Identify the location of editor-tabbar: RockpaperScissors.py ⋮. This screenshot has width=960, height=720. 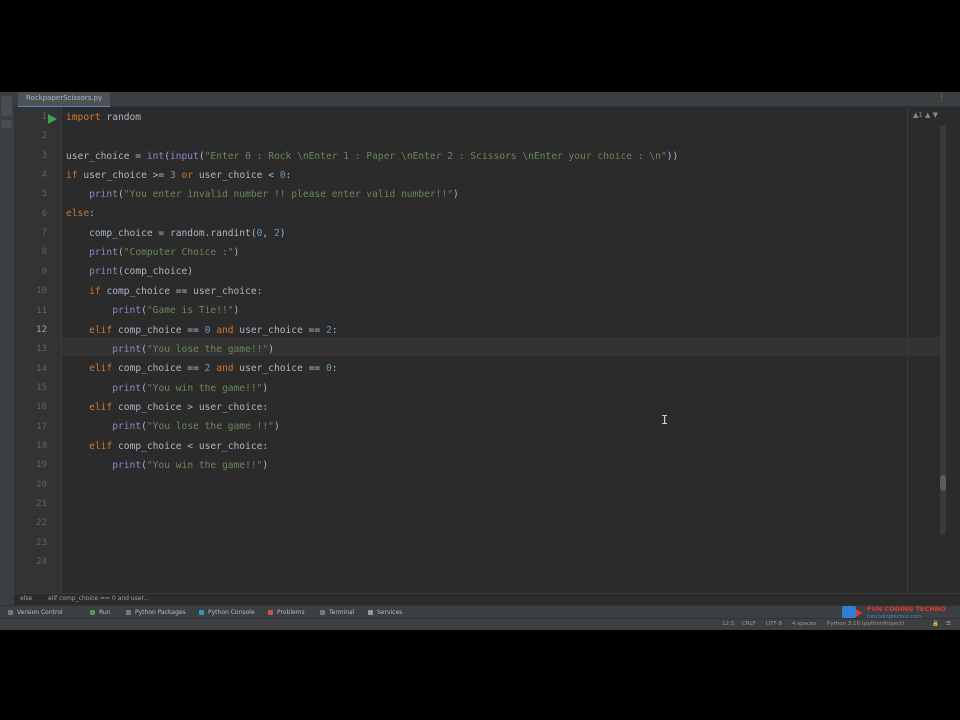
(487, 100).